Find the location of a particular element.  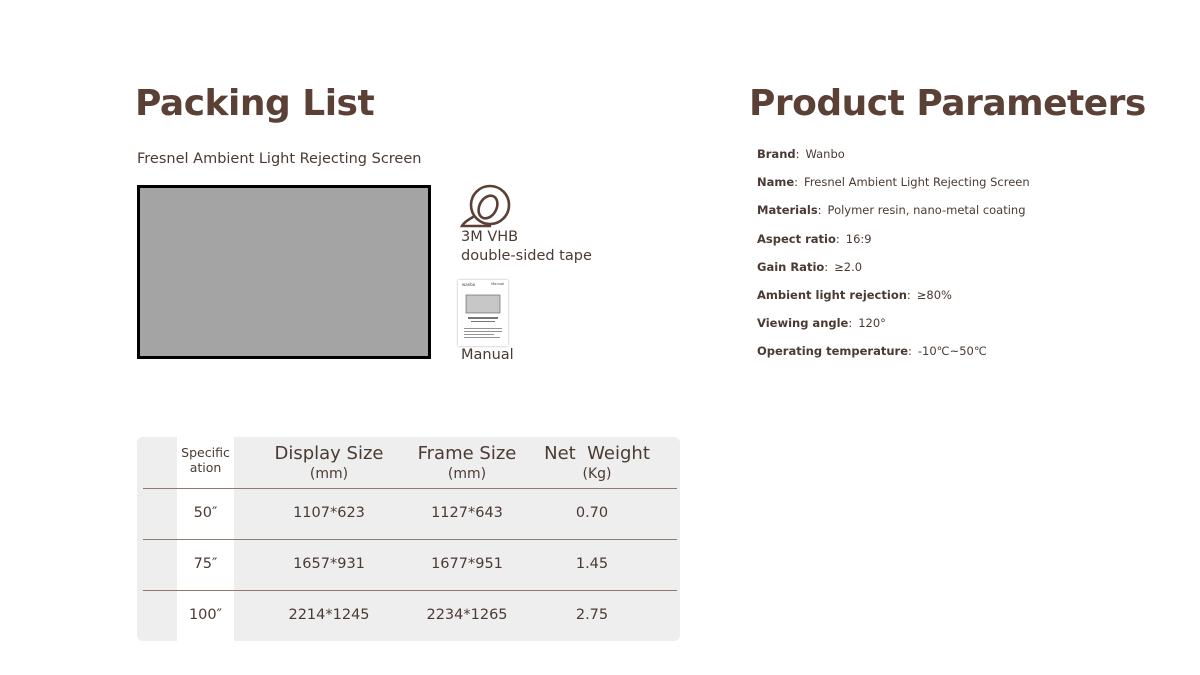

header-main: Display Size is located at coordinates (329, 453).